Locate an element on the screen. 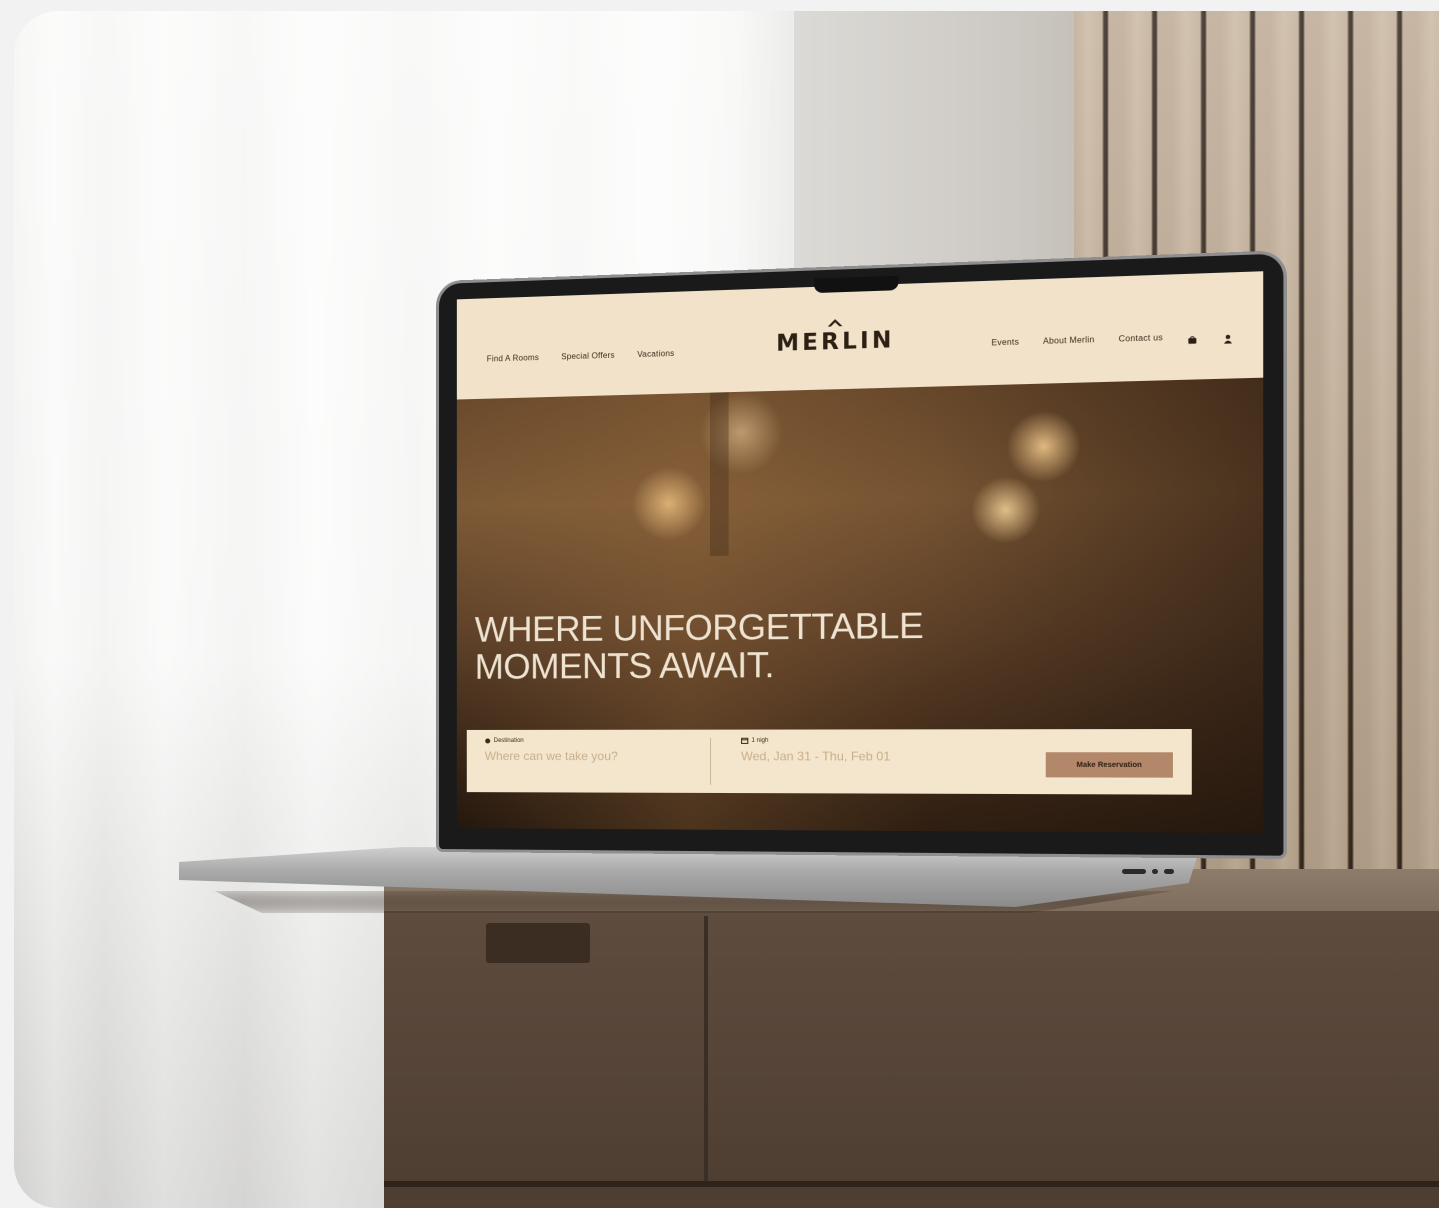  usb-port is located at coordinates (1134, 871).